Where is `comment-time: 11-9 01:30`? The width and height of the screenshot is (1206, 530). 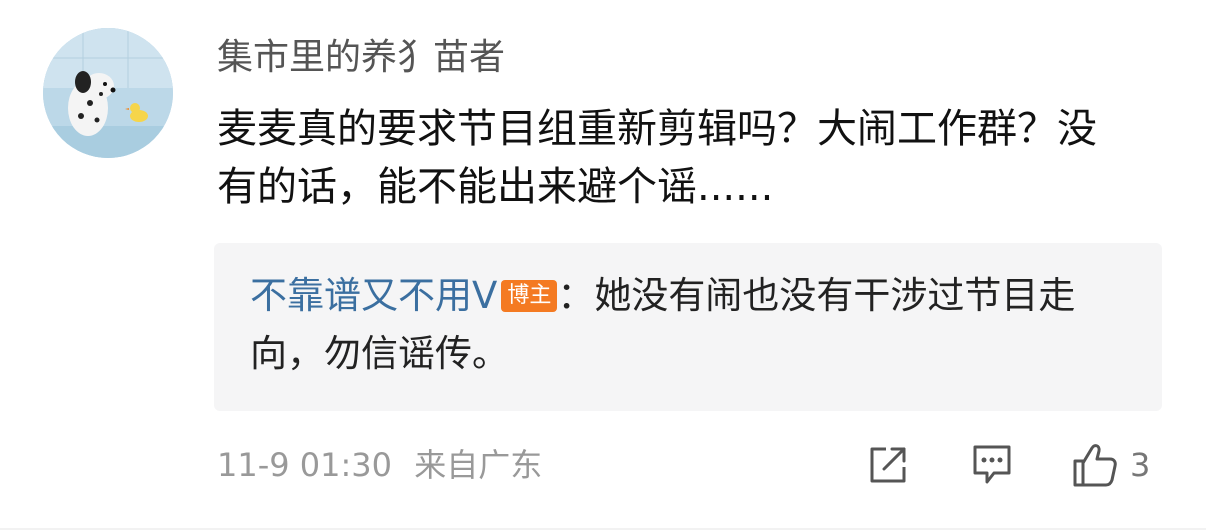 comment-time: 11-9 01:30 is located at coordinates (305, 465).